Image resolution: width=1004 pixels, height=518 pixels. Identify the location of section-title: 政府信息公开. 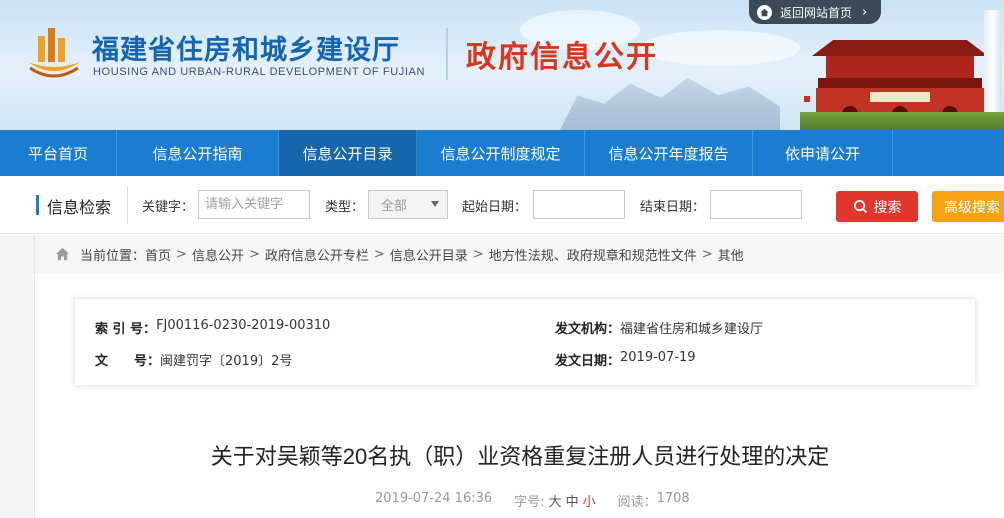
(562, 57).